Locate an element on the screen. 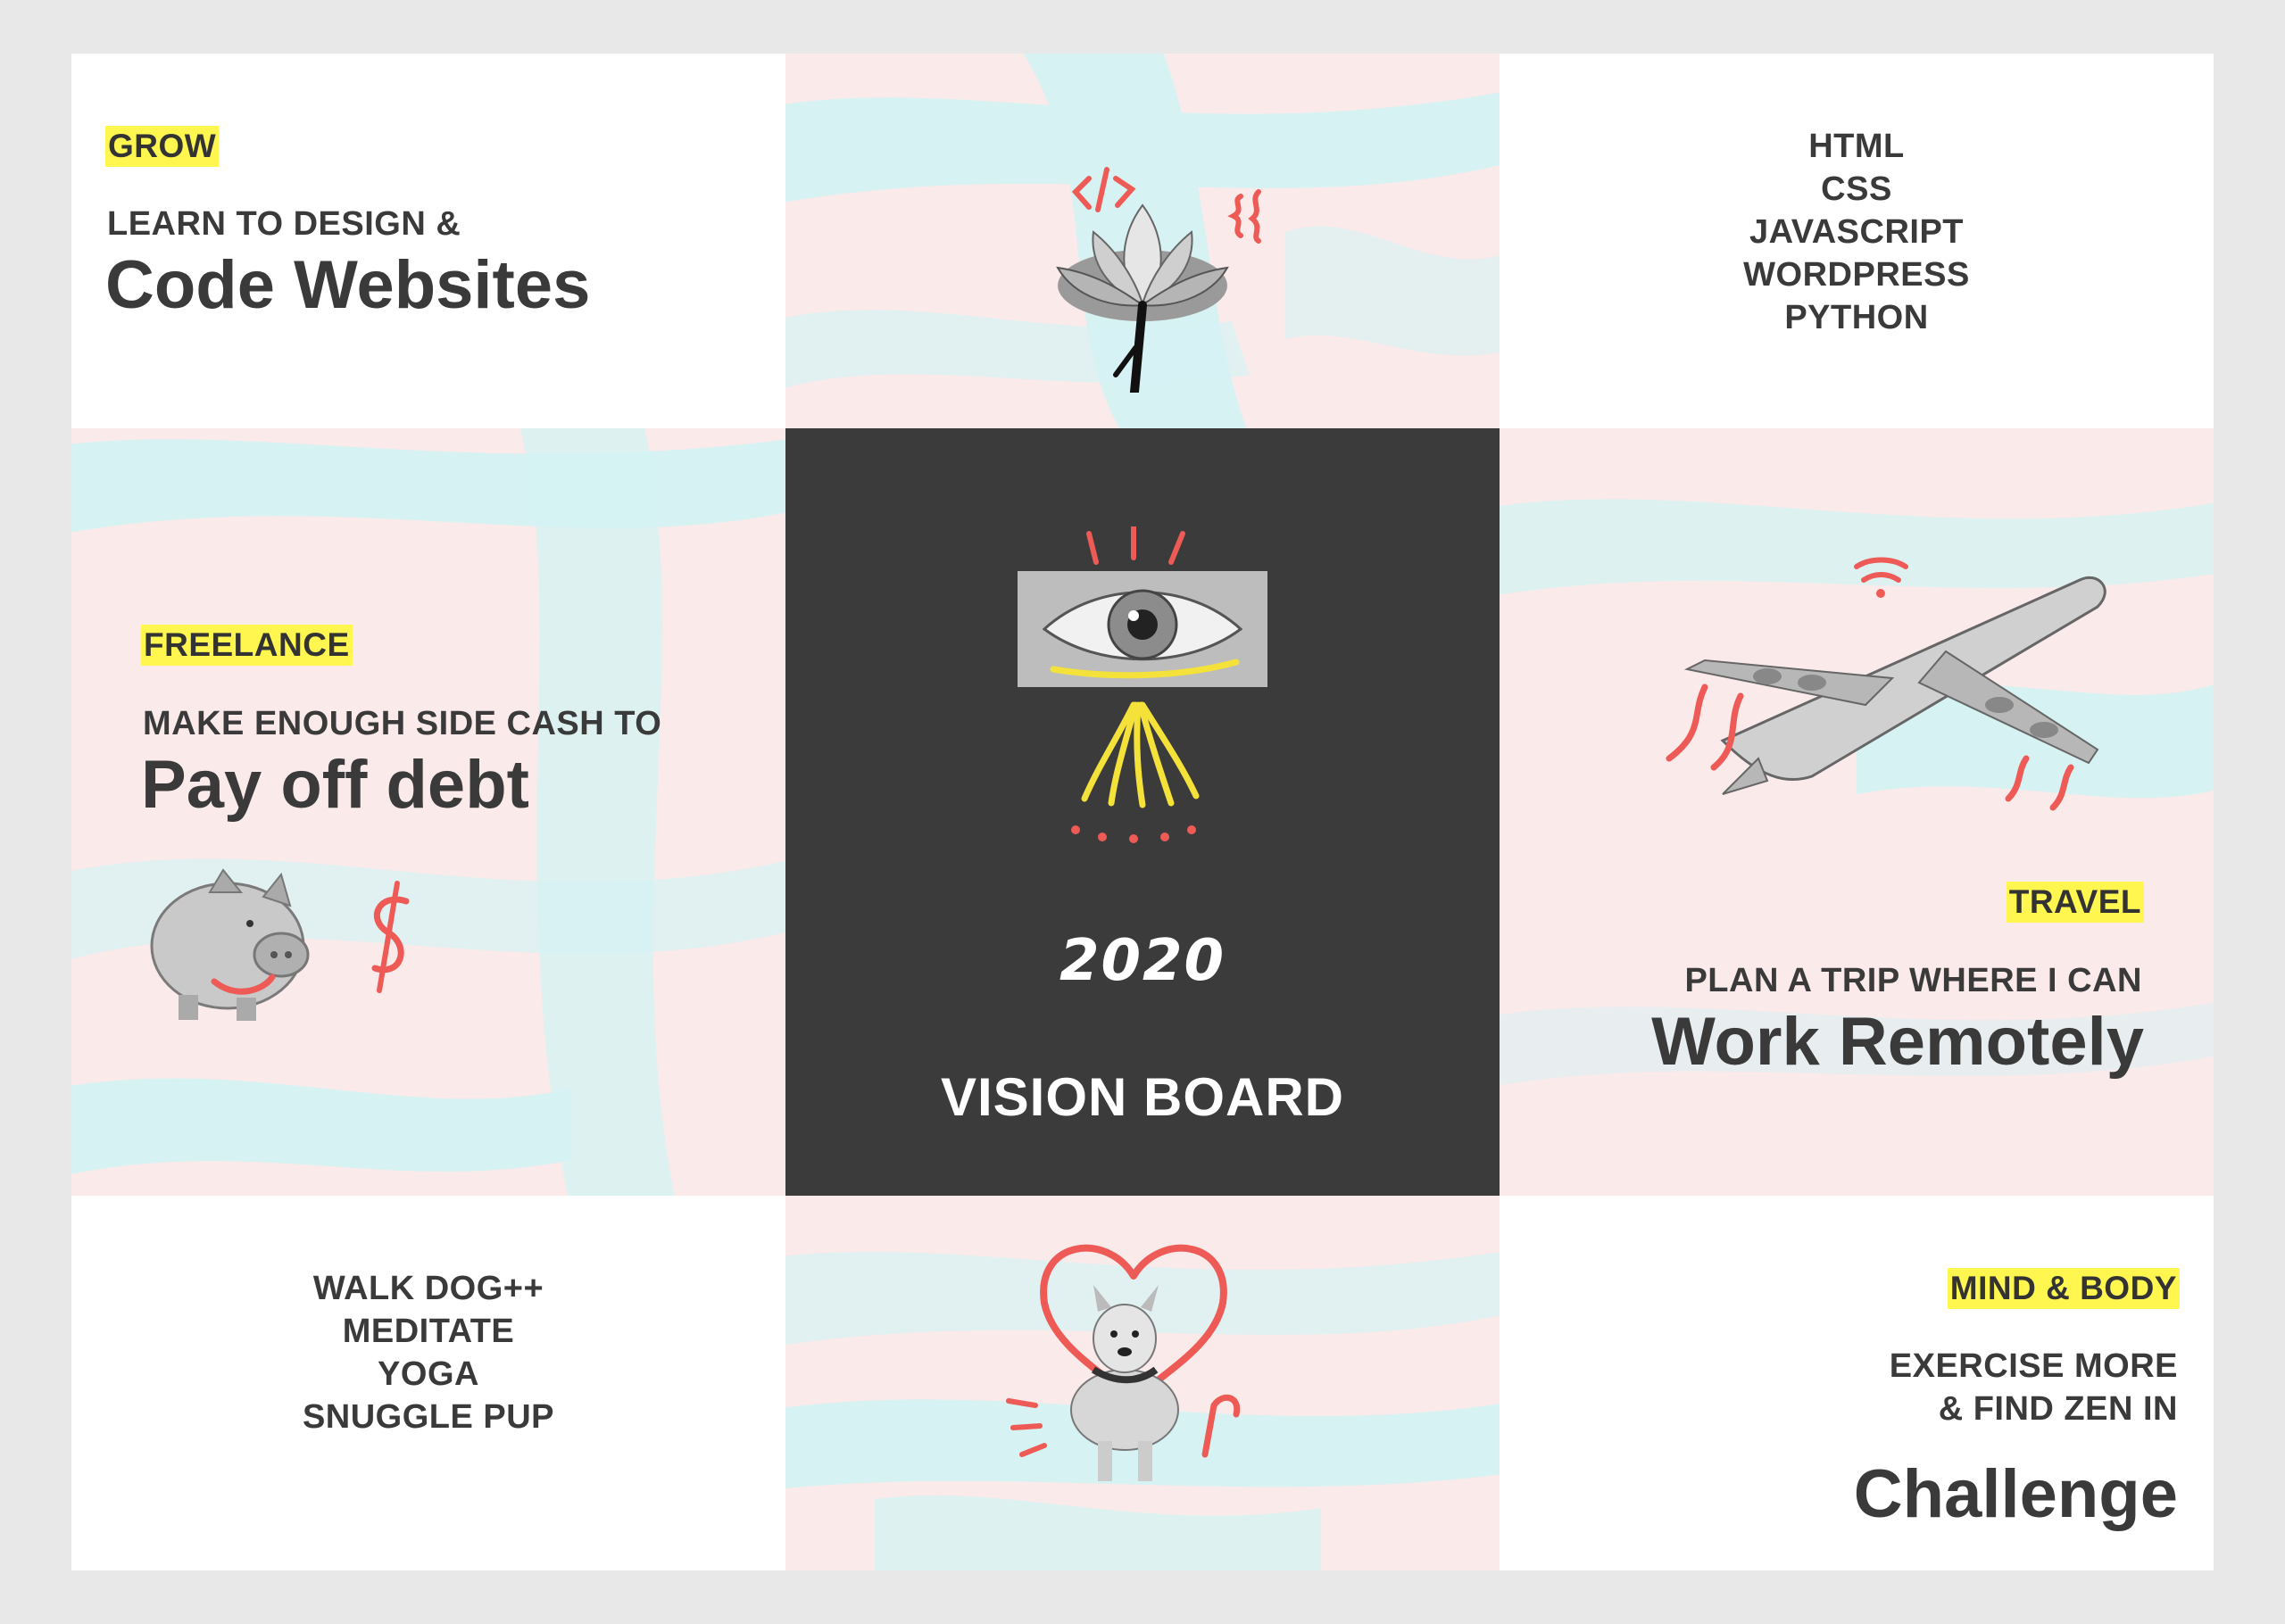 The height and width of the screenshot is (1624, 2285). mind-body-tag: MIND & BODY is located at coordinates (2063, 1288).